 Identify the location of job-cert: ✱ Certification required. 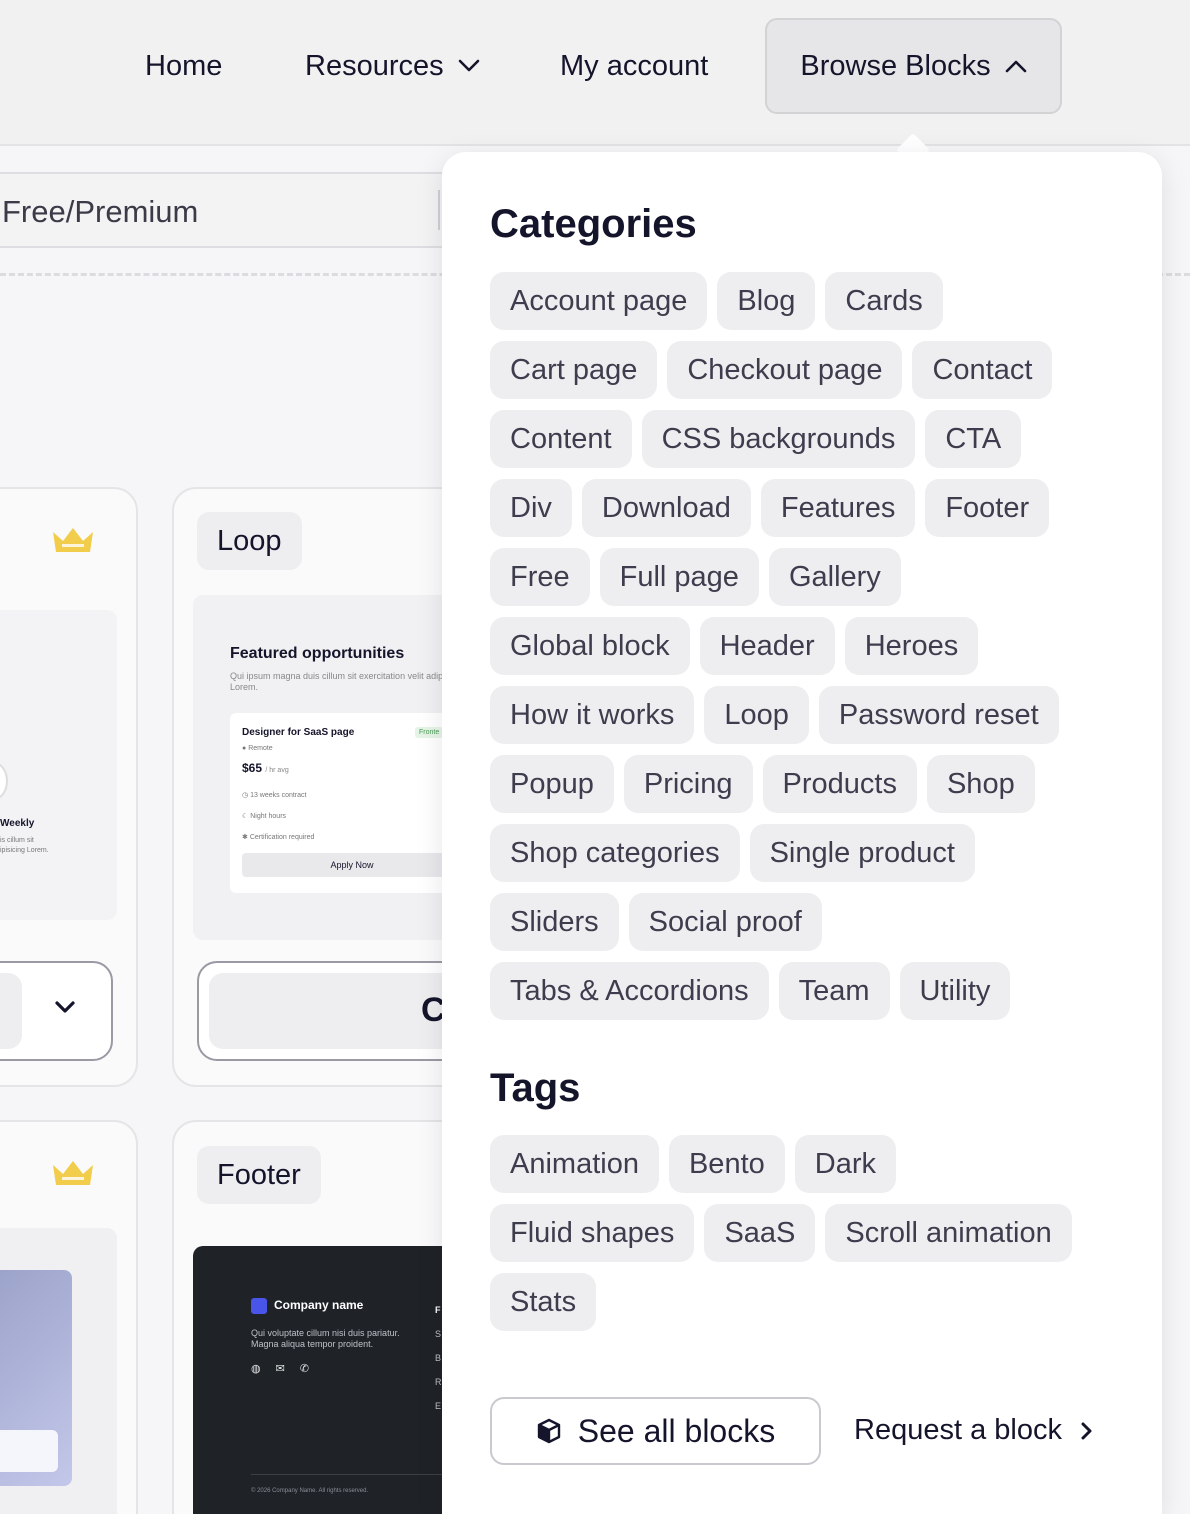
(278, 837).